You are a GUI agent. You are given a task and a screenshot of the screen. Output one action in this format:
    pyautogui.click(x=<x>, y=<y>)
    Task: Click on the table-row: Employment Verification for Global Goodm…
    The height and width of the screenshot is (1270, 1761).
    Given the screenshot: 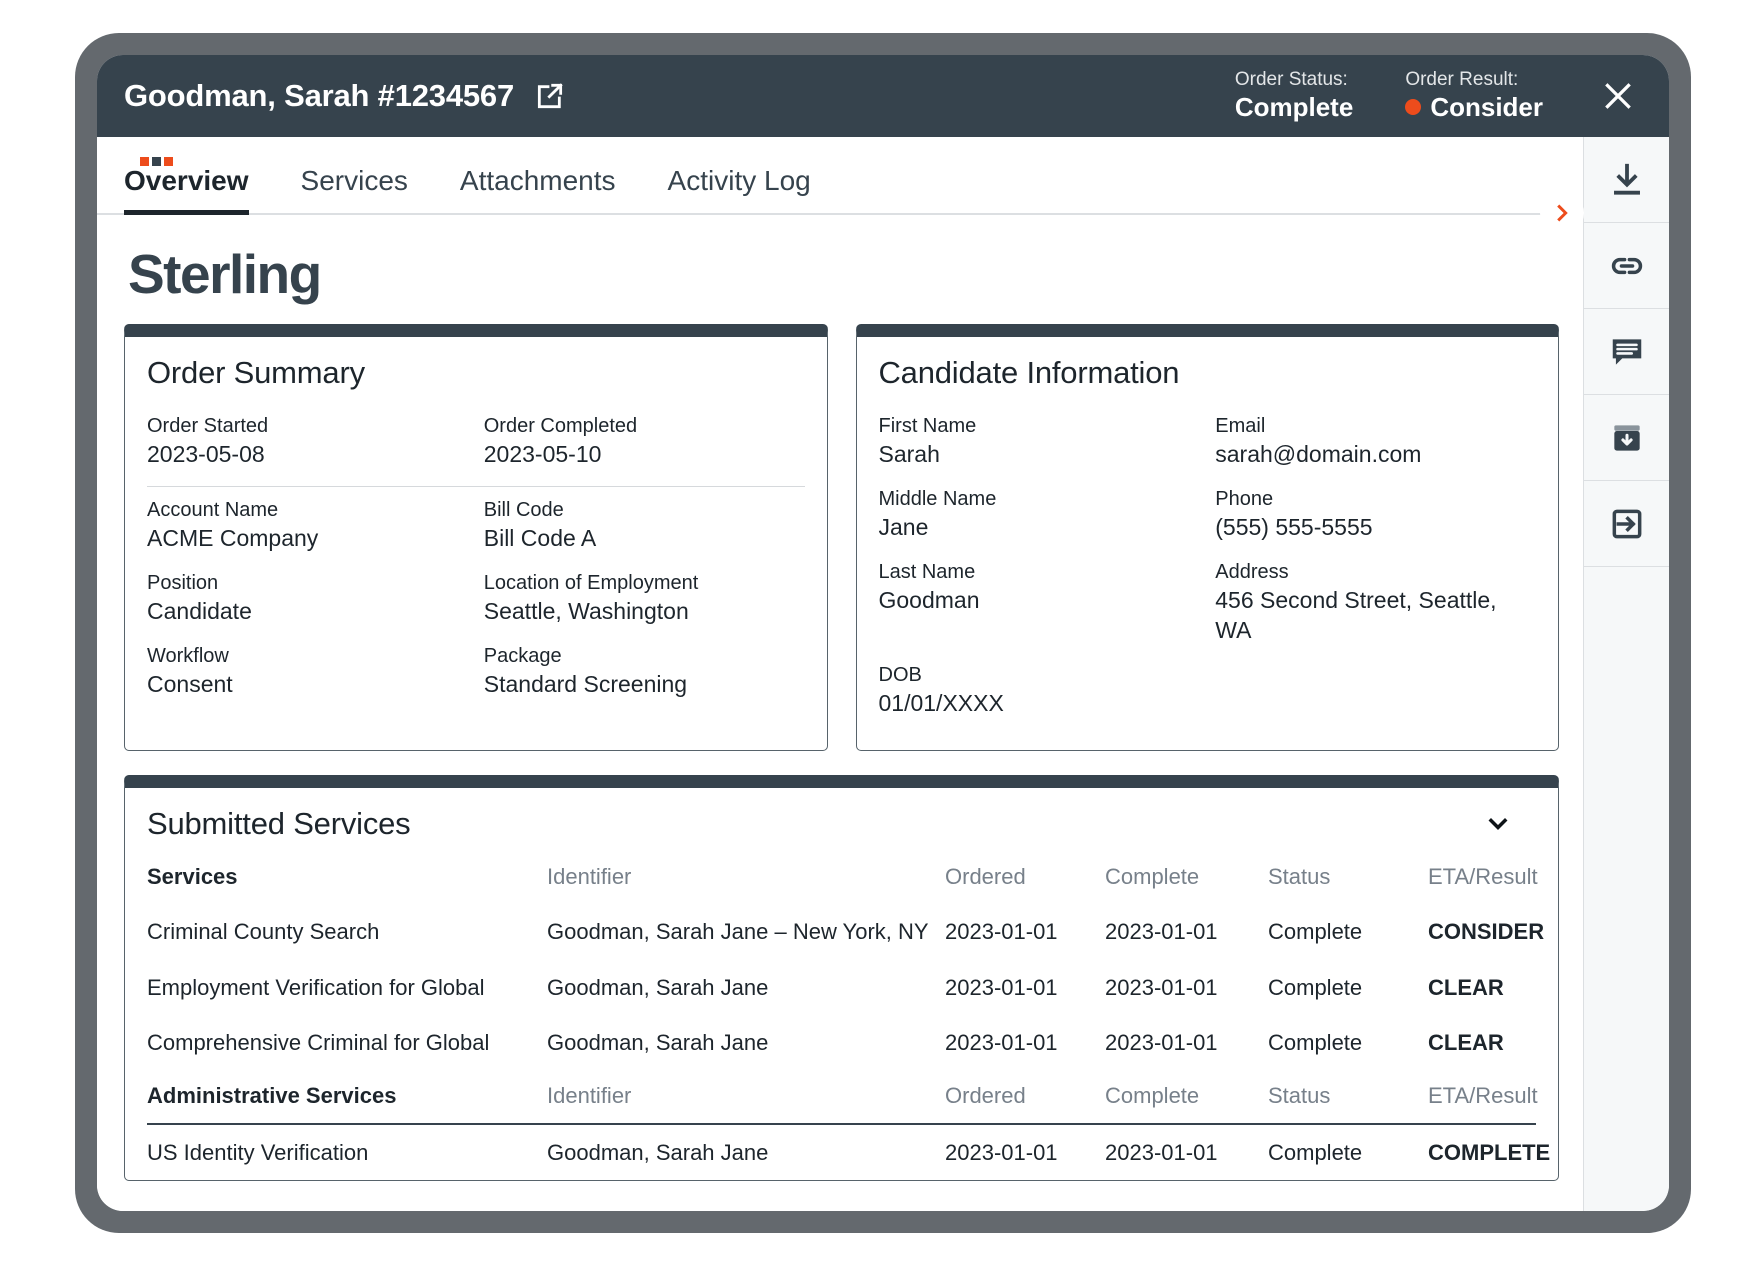 What is the action you would take?
    pyautogui.click(x=841, y=988)
    